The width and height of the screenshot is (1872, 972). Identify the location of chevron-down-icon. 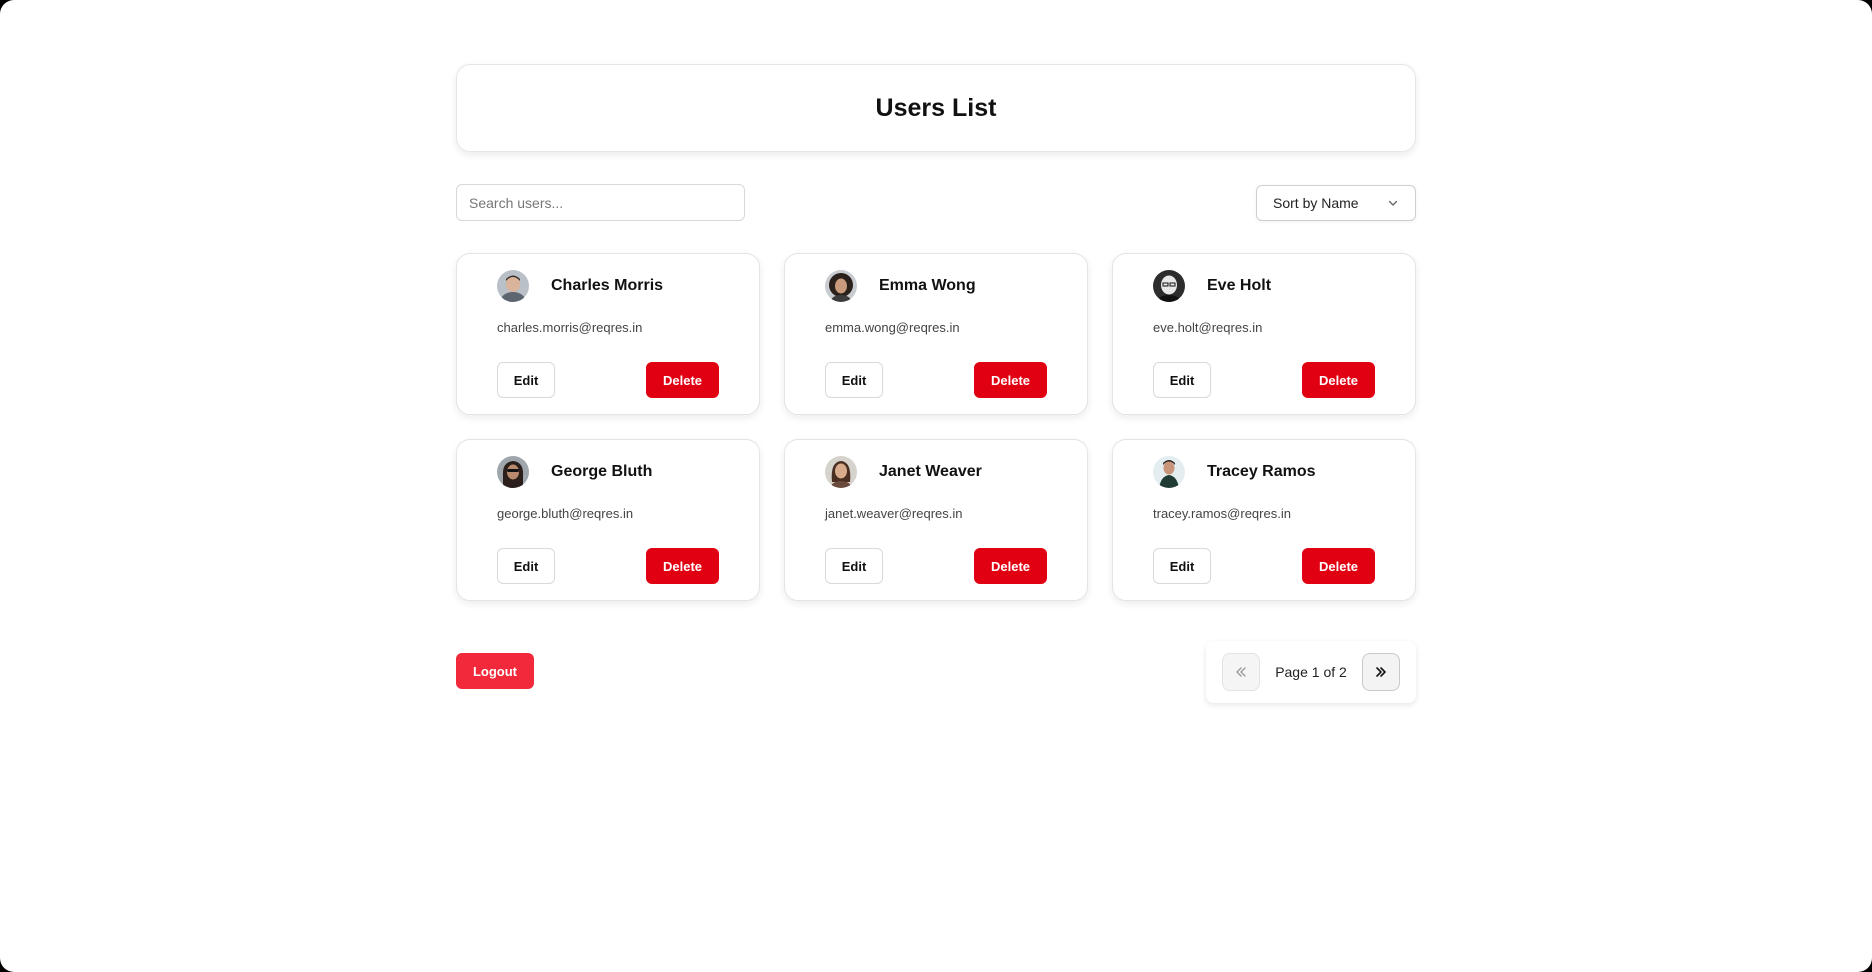
(1393, 203).